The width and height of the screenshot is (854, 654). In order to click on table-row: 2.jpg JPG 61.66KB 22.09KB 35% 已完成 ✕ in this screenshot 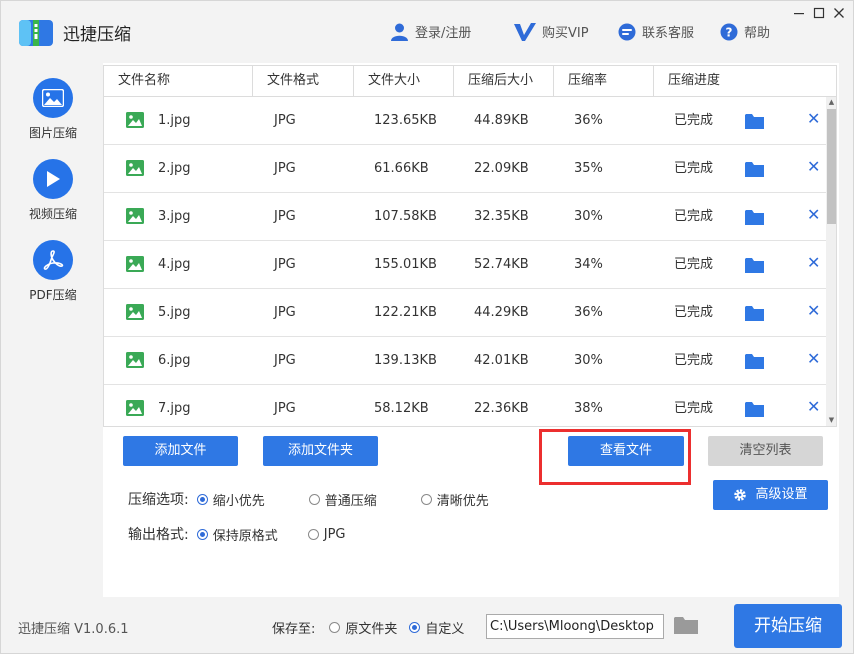, I will do `click(465, 169)`.